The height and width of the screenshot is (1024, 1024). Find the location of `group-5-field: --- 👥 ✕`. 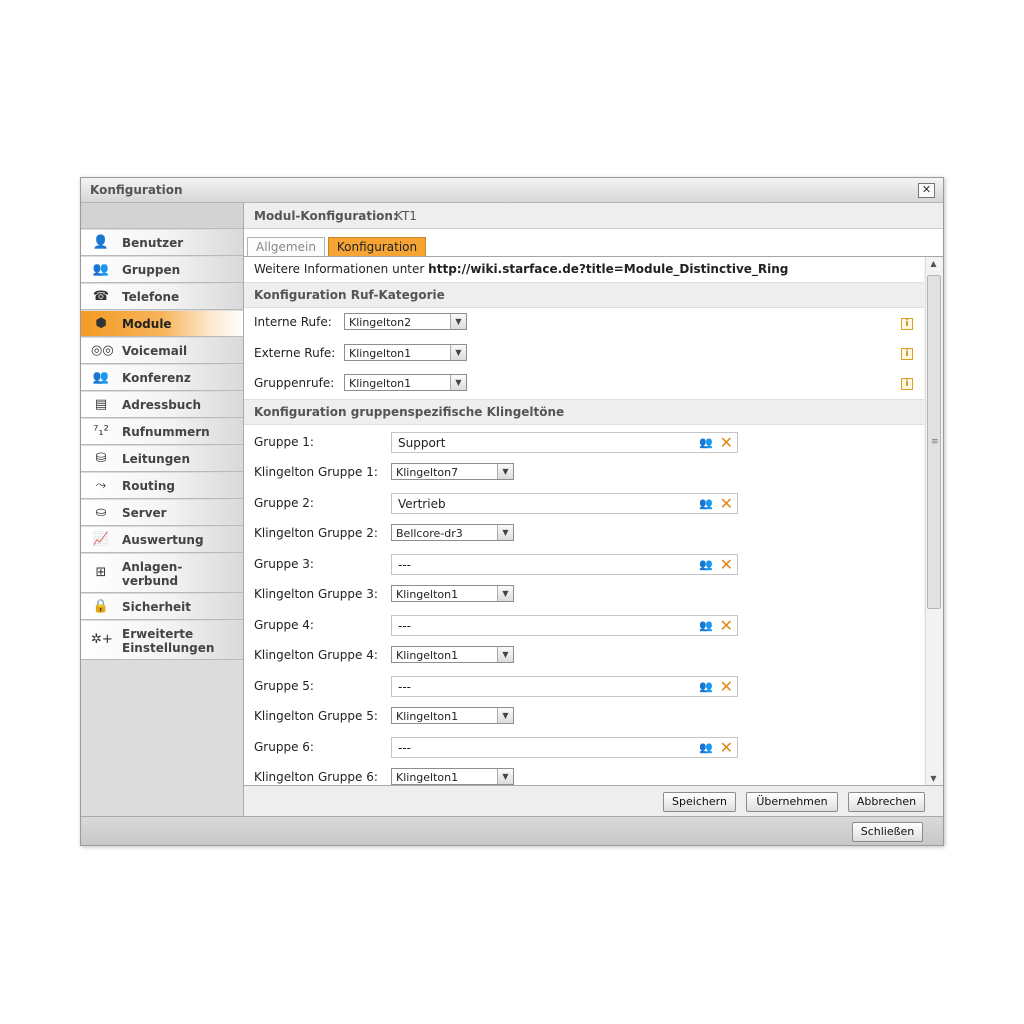

group-5-field: --- 👥 ✕ is located at coordinates (564, 686).